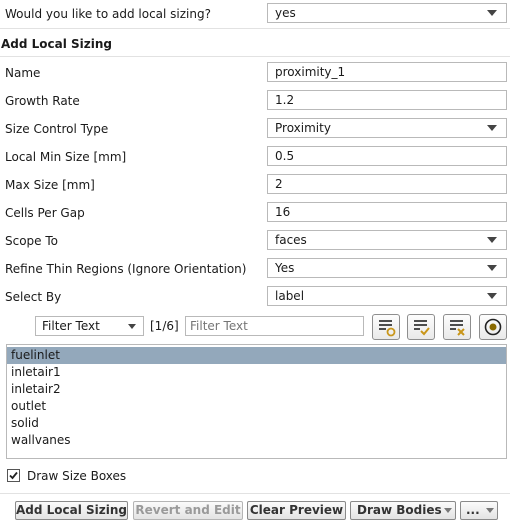 The width and height of the screenshot is (510, 524). Describe the element at coordinates (164, 326) in the screenshot. I see `filter-count: [1/6]` at that location.